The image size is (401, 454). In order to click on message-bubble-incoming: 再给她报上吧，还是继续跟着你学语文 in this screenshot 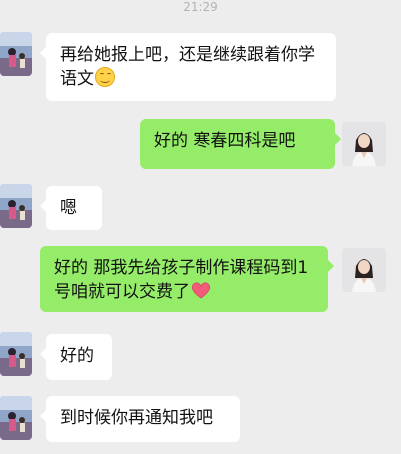, I will do `click(188, 67)`.